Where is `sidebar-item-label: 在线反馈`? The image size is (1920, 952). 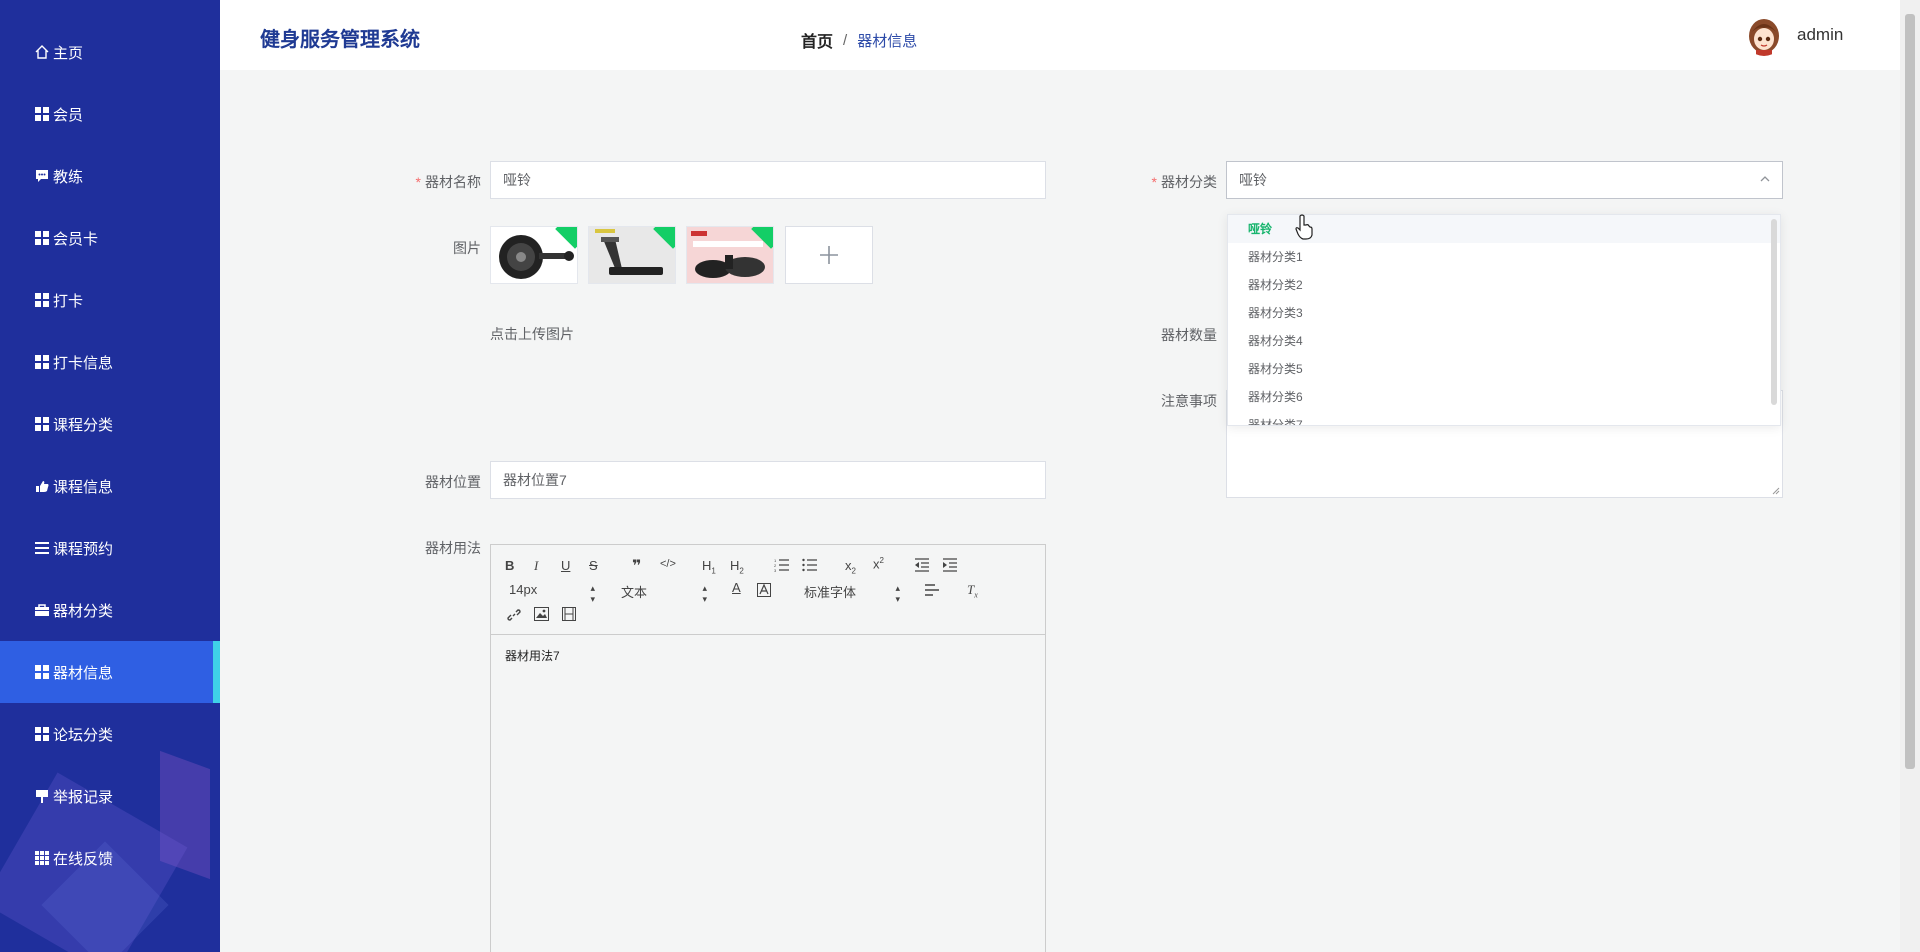 sidebar-item-label: 在线反馈 is located at coordinates (83, 859).